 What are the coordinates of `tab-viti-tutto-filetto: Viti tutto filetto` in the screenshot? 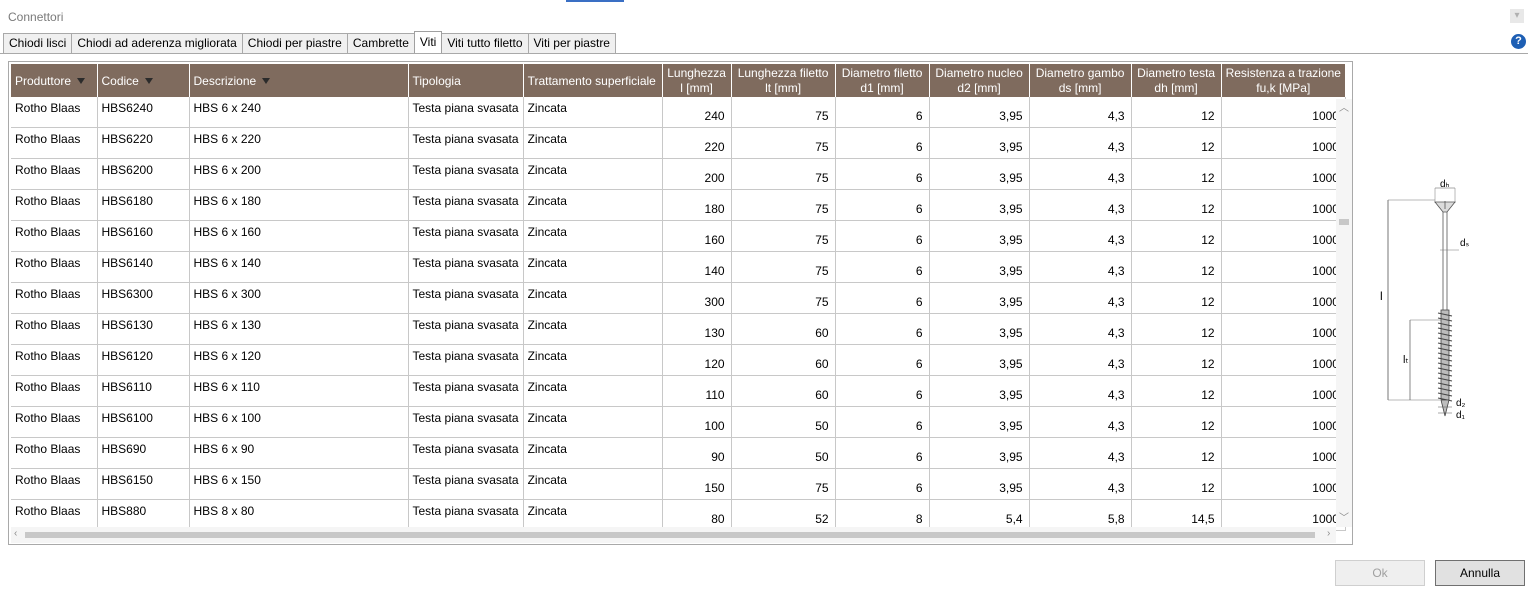 It's located at (485, 43).